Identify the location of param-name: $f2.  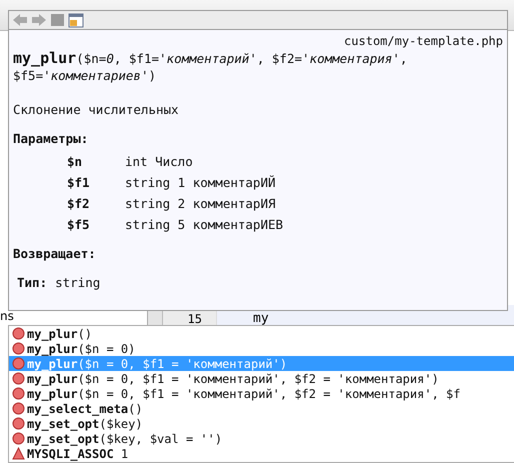
(79, 203).